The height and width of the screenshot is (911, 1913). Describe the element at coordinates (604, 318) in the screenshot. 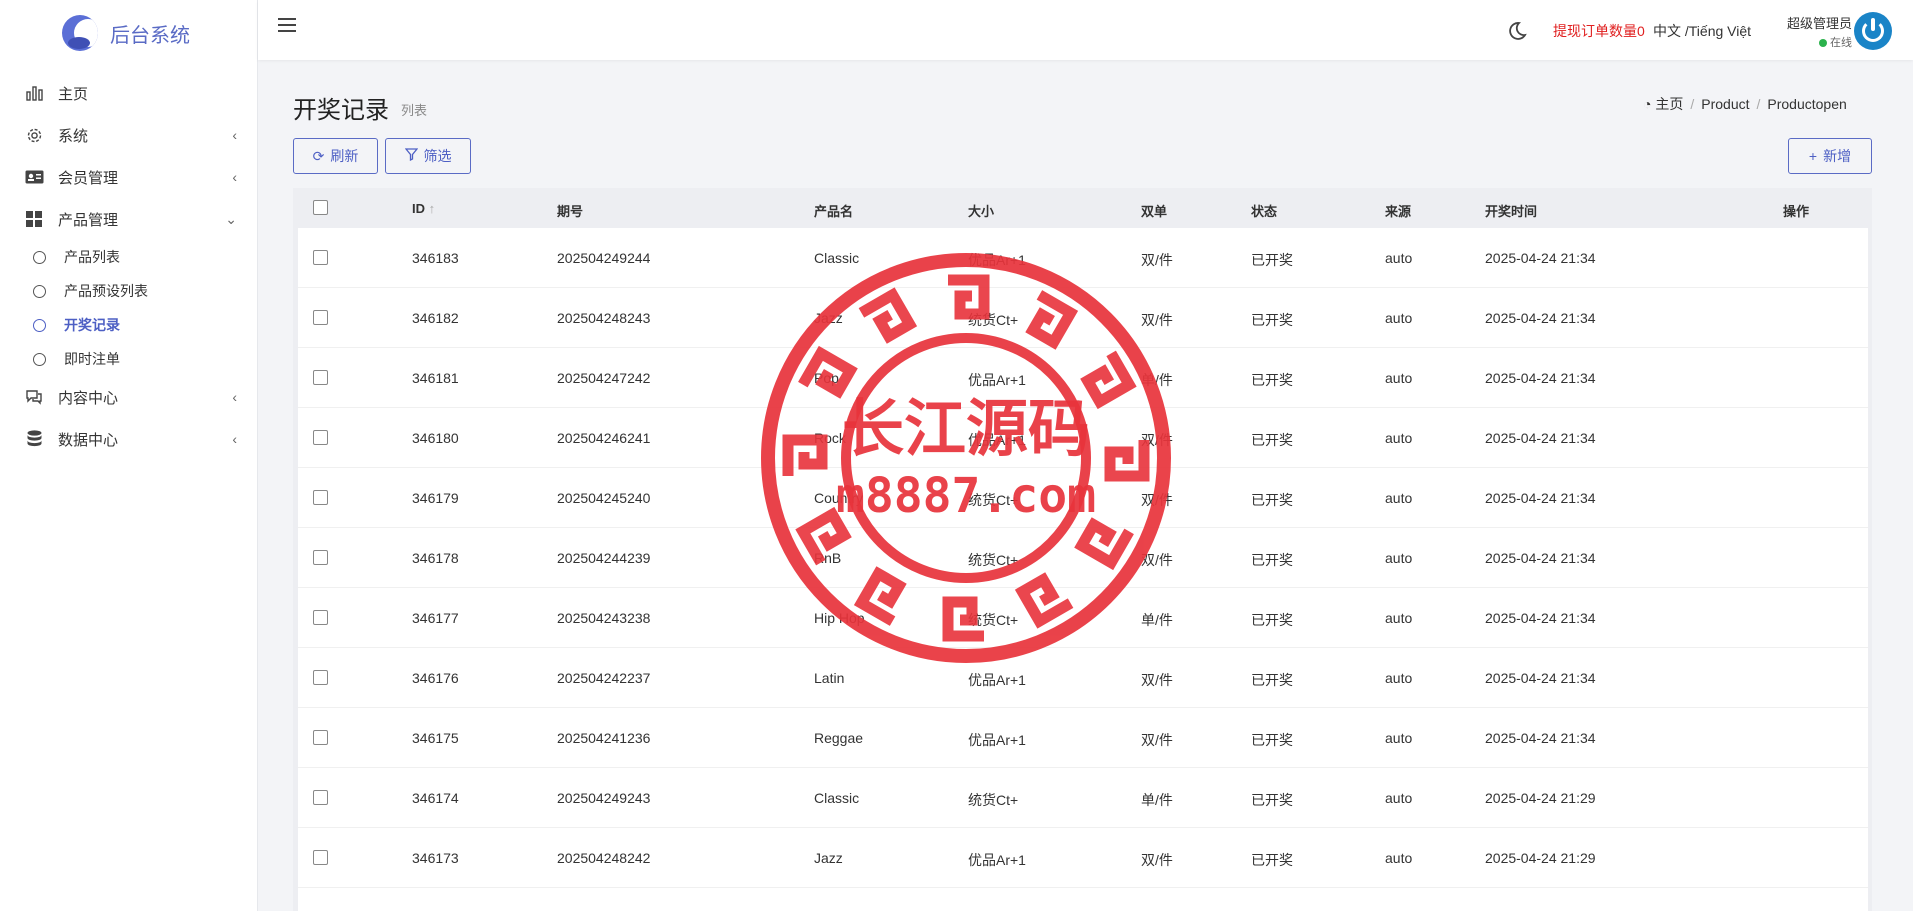

I see `cell-period: 202504248243` at that location.